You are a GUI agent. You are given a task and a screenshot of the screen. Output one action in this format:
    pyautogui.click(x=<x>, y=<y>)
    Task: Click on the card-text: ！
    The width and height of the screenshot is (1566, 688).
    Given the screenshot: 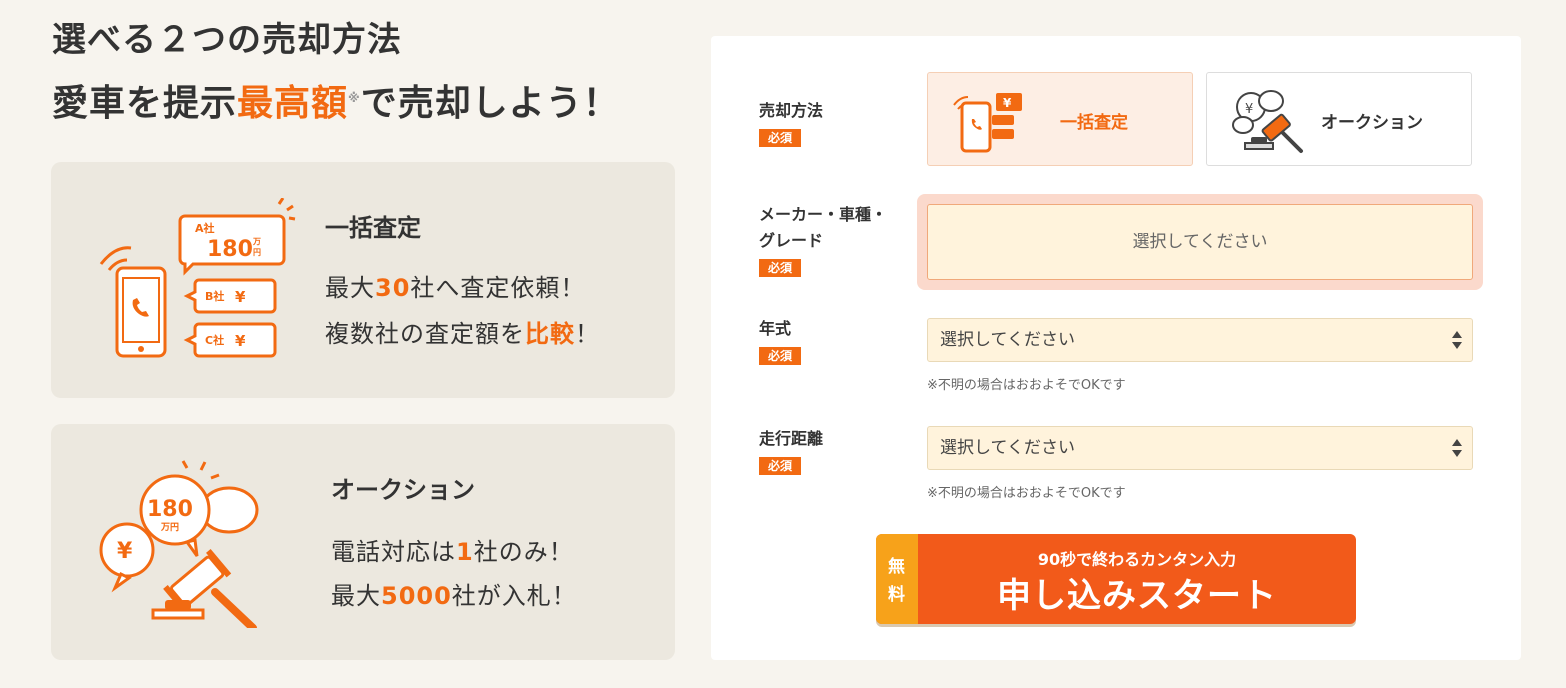 What is the action you would take?
    pyautogui.click(x=587, y=334)
    